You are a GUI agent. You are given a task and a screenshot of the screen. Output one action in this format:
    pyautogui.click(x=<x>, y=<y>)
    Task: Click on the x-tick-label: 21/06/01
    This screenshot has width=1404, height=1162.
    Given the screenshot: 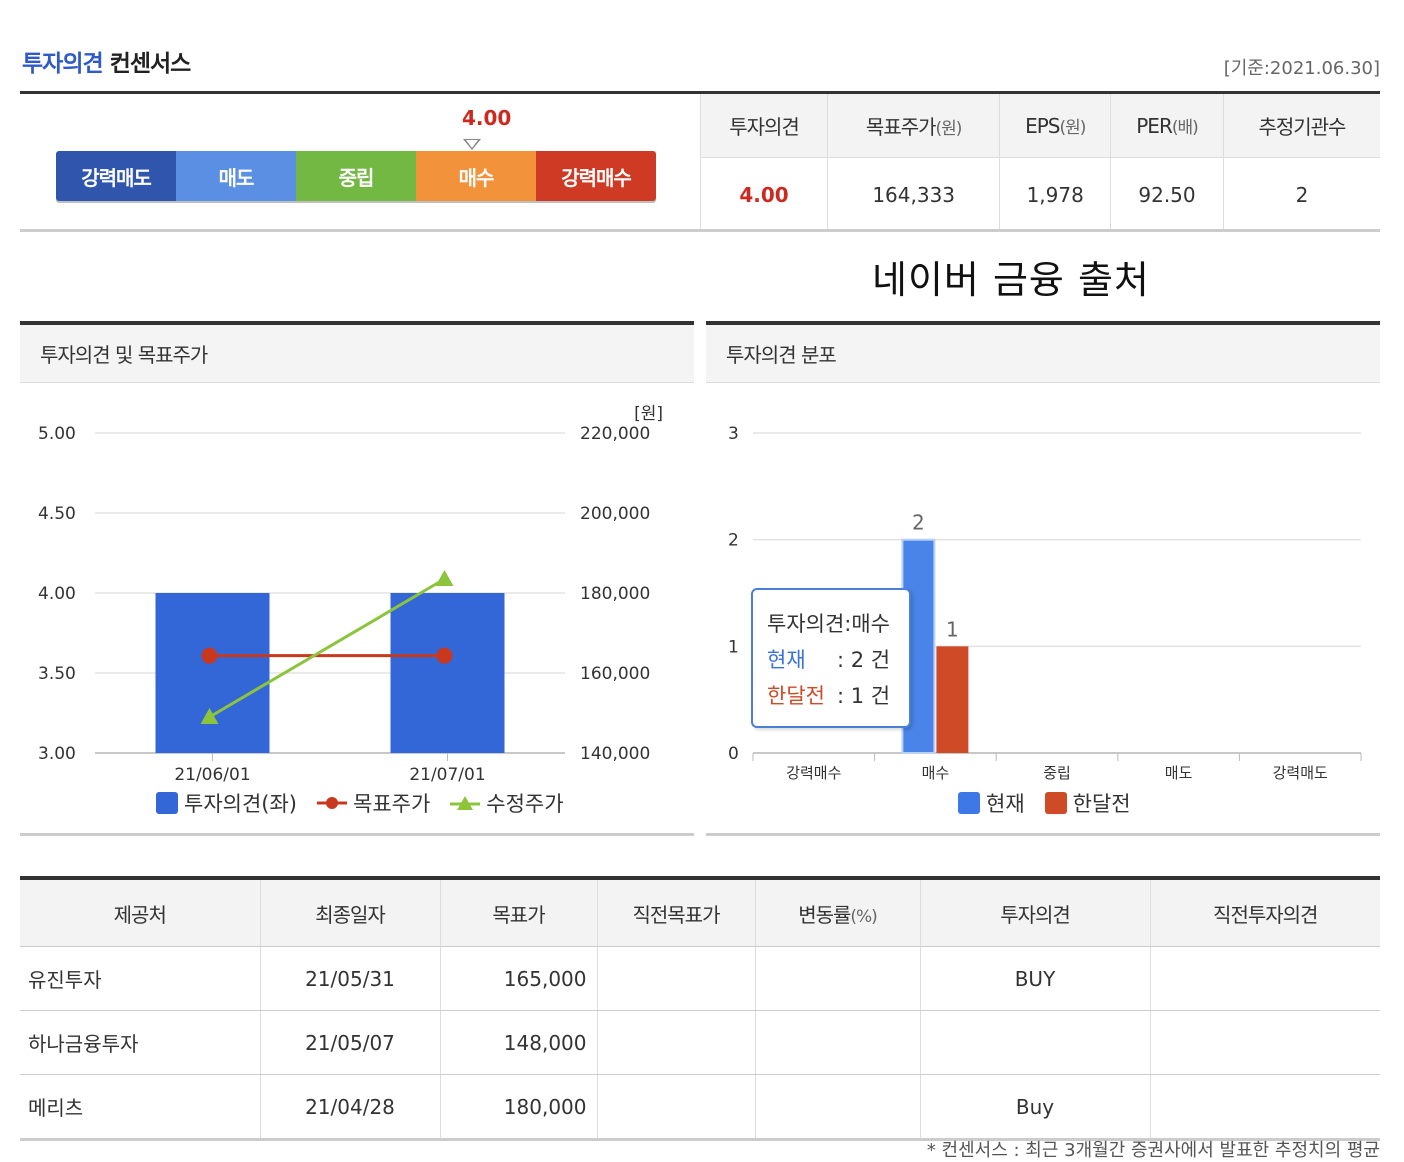 What is the action you would take?
    pyautogui.click(x=212, y=775)
    